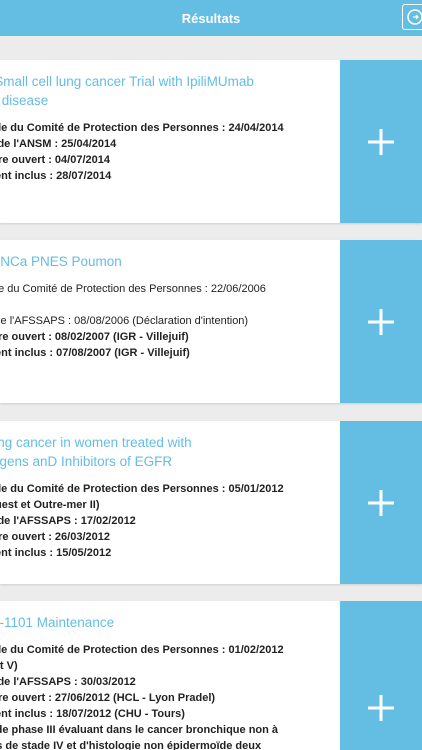 This screenshot has width=422, height=750. Describe the element at coordinates (50, 505) in the screenshot. I see `card-detail: Sud-Ouest et Outre-mer II)` at that location.